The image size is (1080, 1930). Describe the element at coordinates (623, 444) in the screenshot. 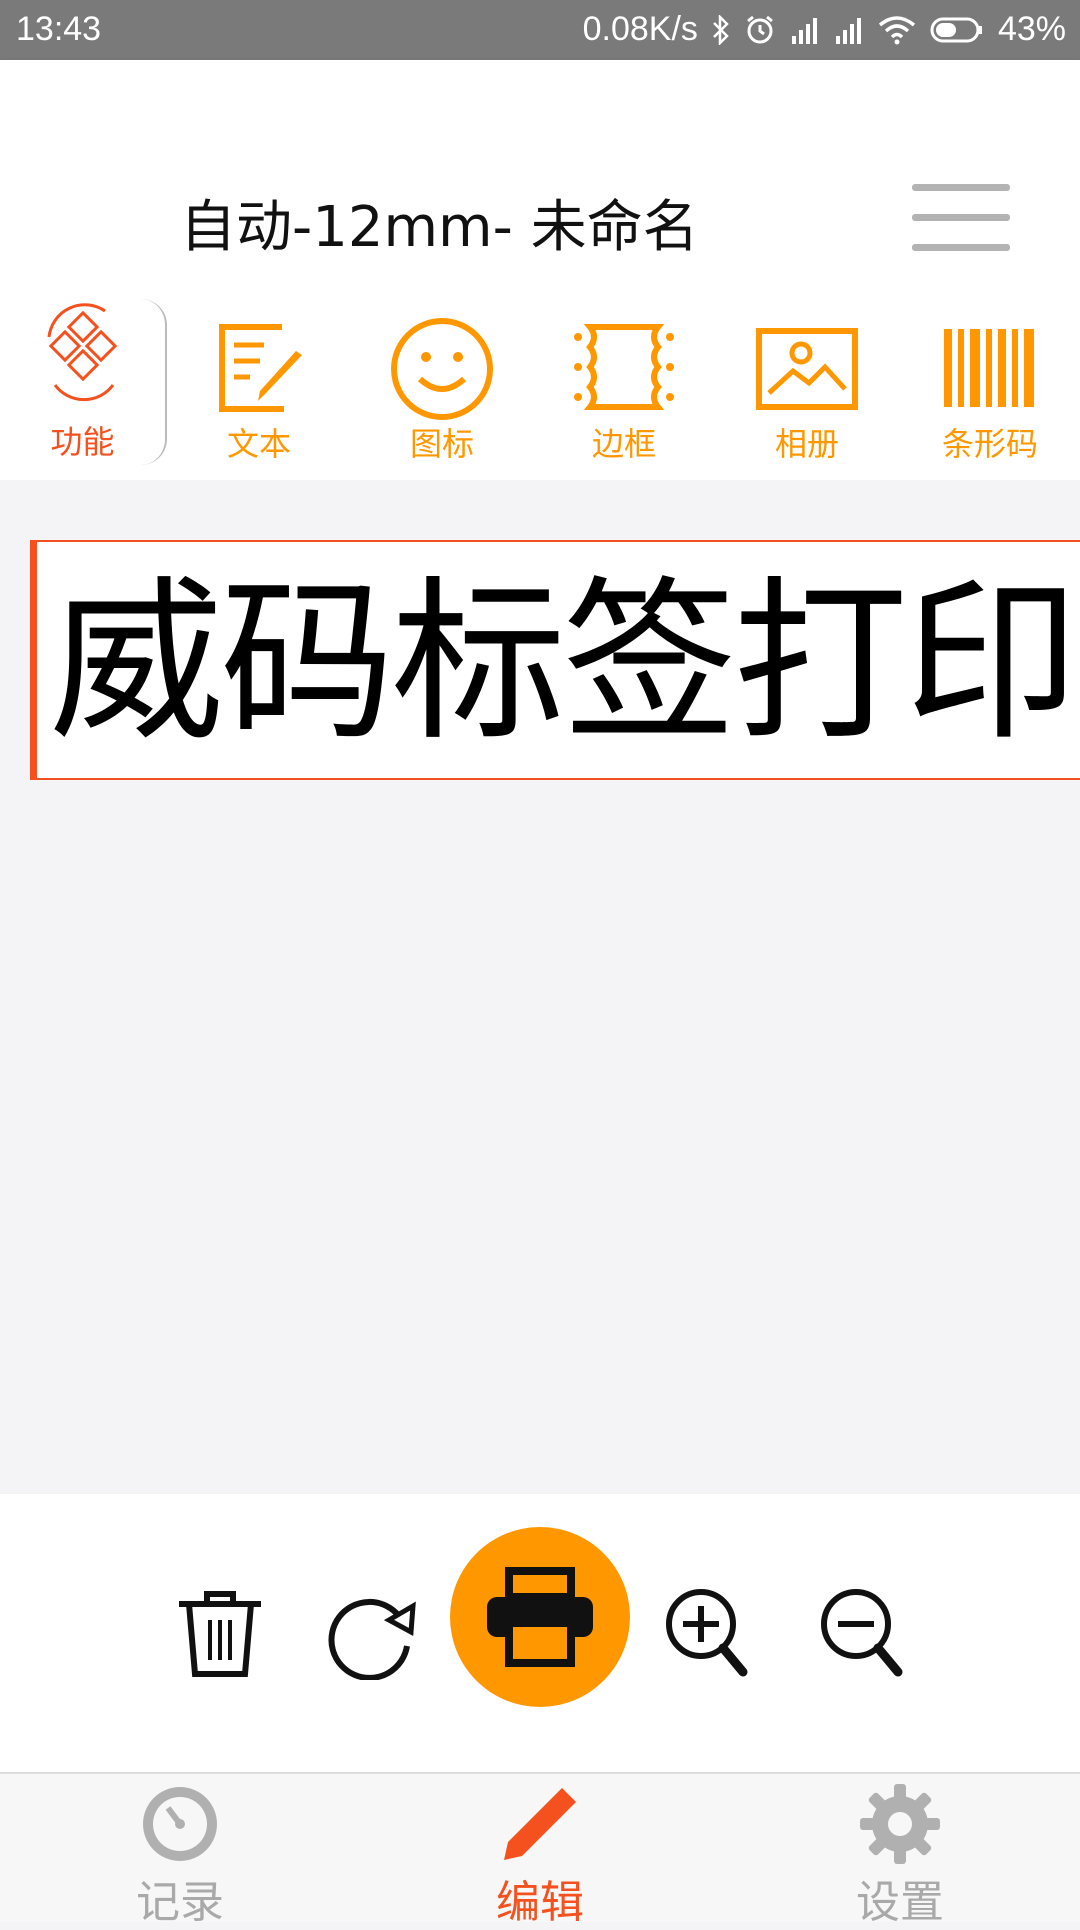

I see `tool-border-label: 边框` at that location.